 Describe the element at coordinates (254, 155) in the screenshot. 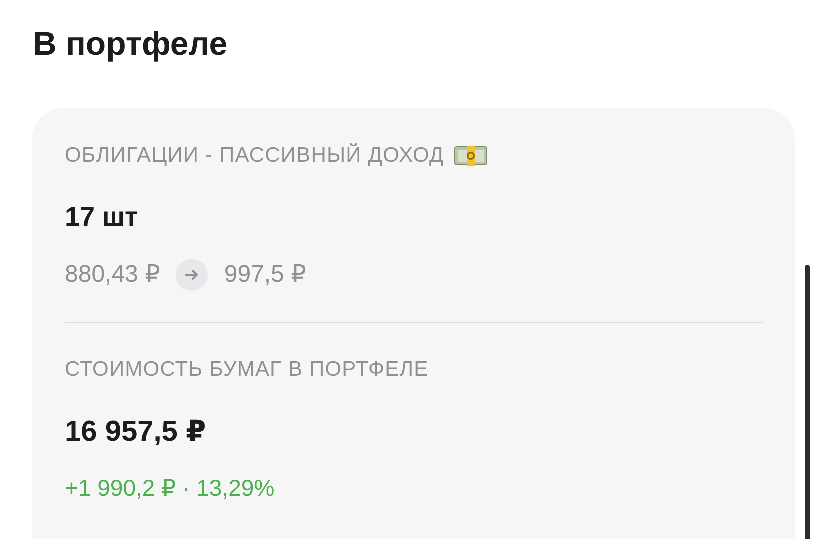

I see `bond-name: ОБЛИГАЦИИ - ПАССИВНЫЙ ДОХОД` at that location.